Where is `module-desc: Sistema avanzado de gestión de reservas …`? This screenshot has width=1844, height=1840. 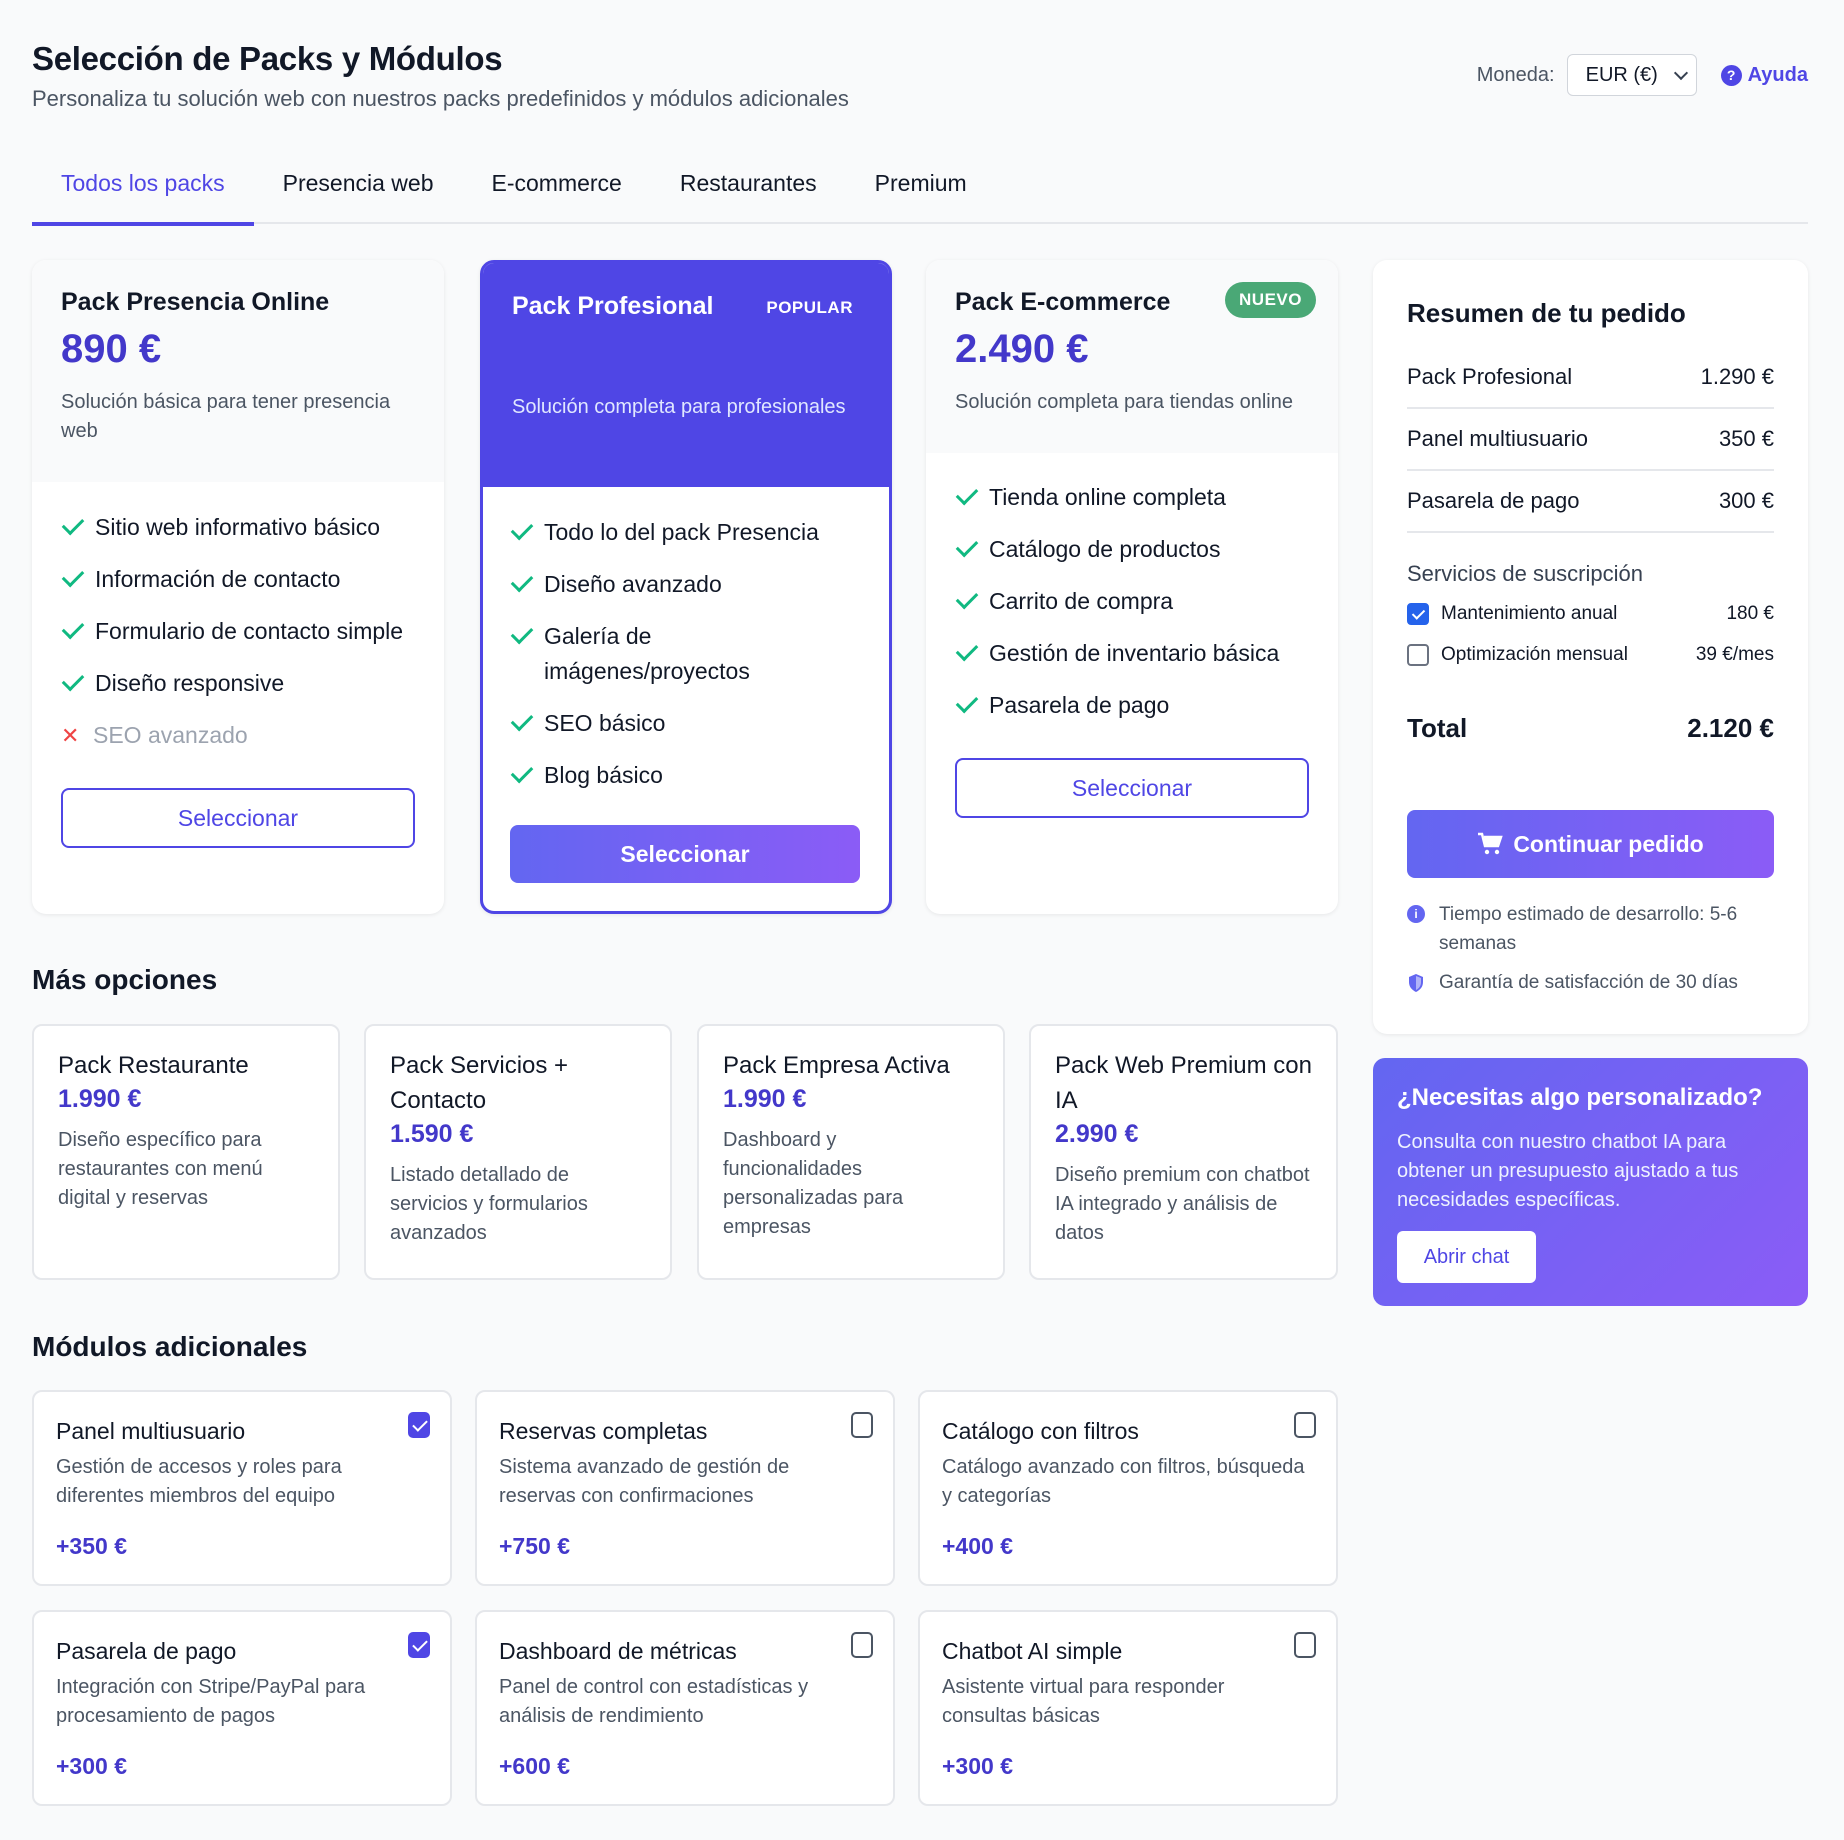
module-desc: Sistema avanzado de gestión de reservas … is located at coordinates (644, 1481).